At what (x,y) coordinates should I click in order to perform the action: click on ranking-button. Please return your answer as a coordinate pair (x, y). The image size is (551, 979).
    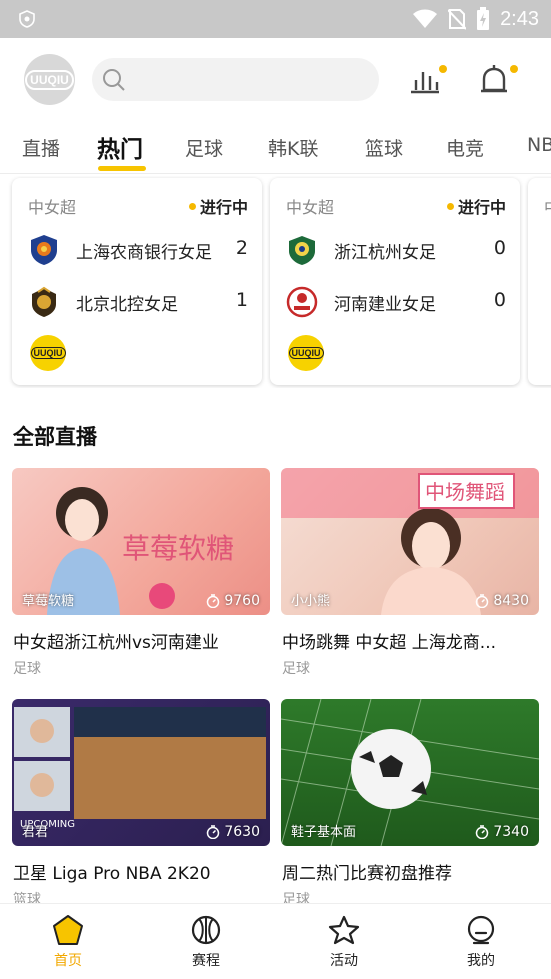
    Looking at the image, I should click on (426, 80).